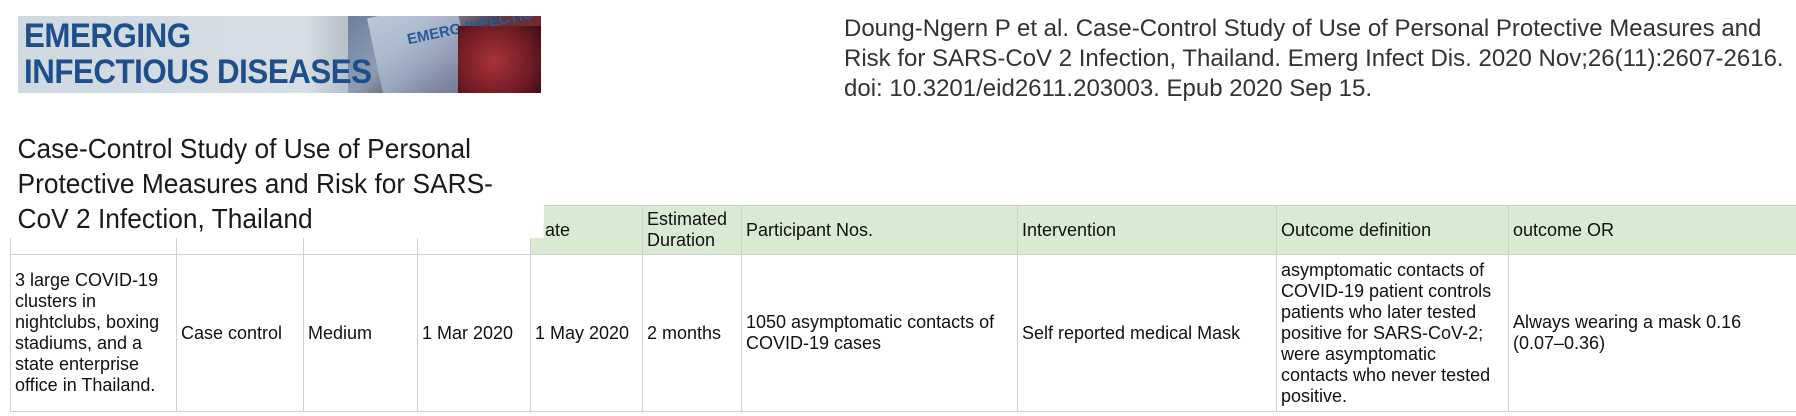 This screenshot has width=1796, height=416. What do you see at coordinates (586, 333) in the screenshot?
I see `cell-end-date: 1 May 2020` at bounding box center [586, 333].